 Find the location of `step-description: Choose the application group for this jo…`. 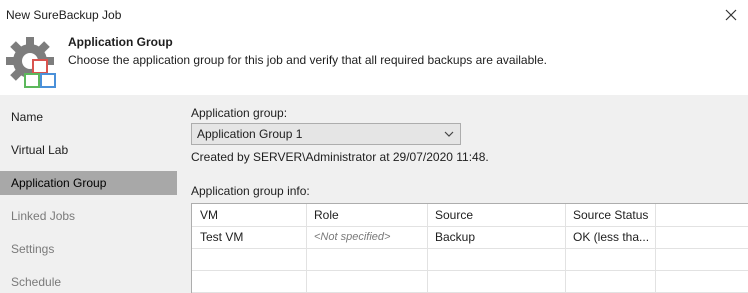

step-description: Choose the application group for this jo… is located at coordinates (307, 60).